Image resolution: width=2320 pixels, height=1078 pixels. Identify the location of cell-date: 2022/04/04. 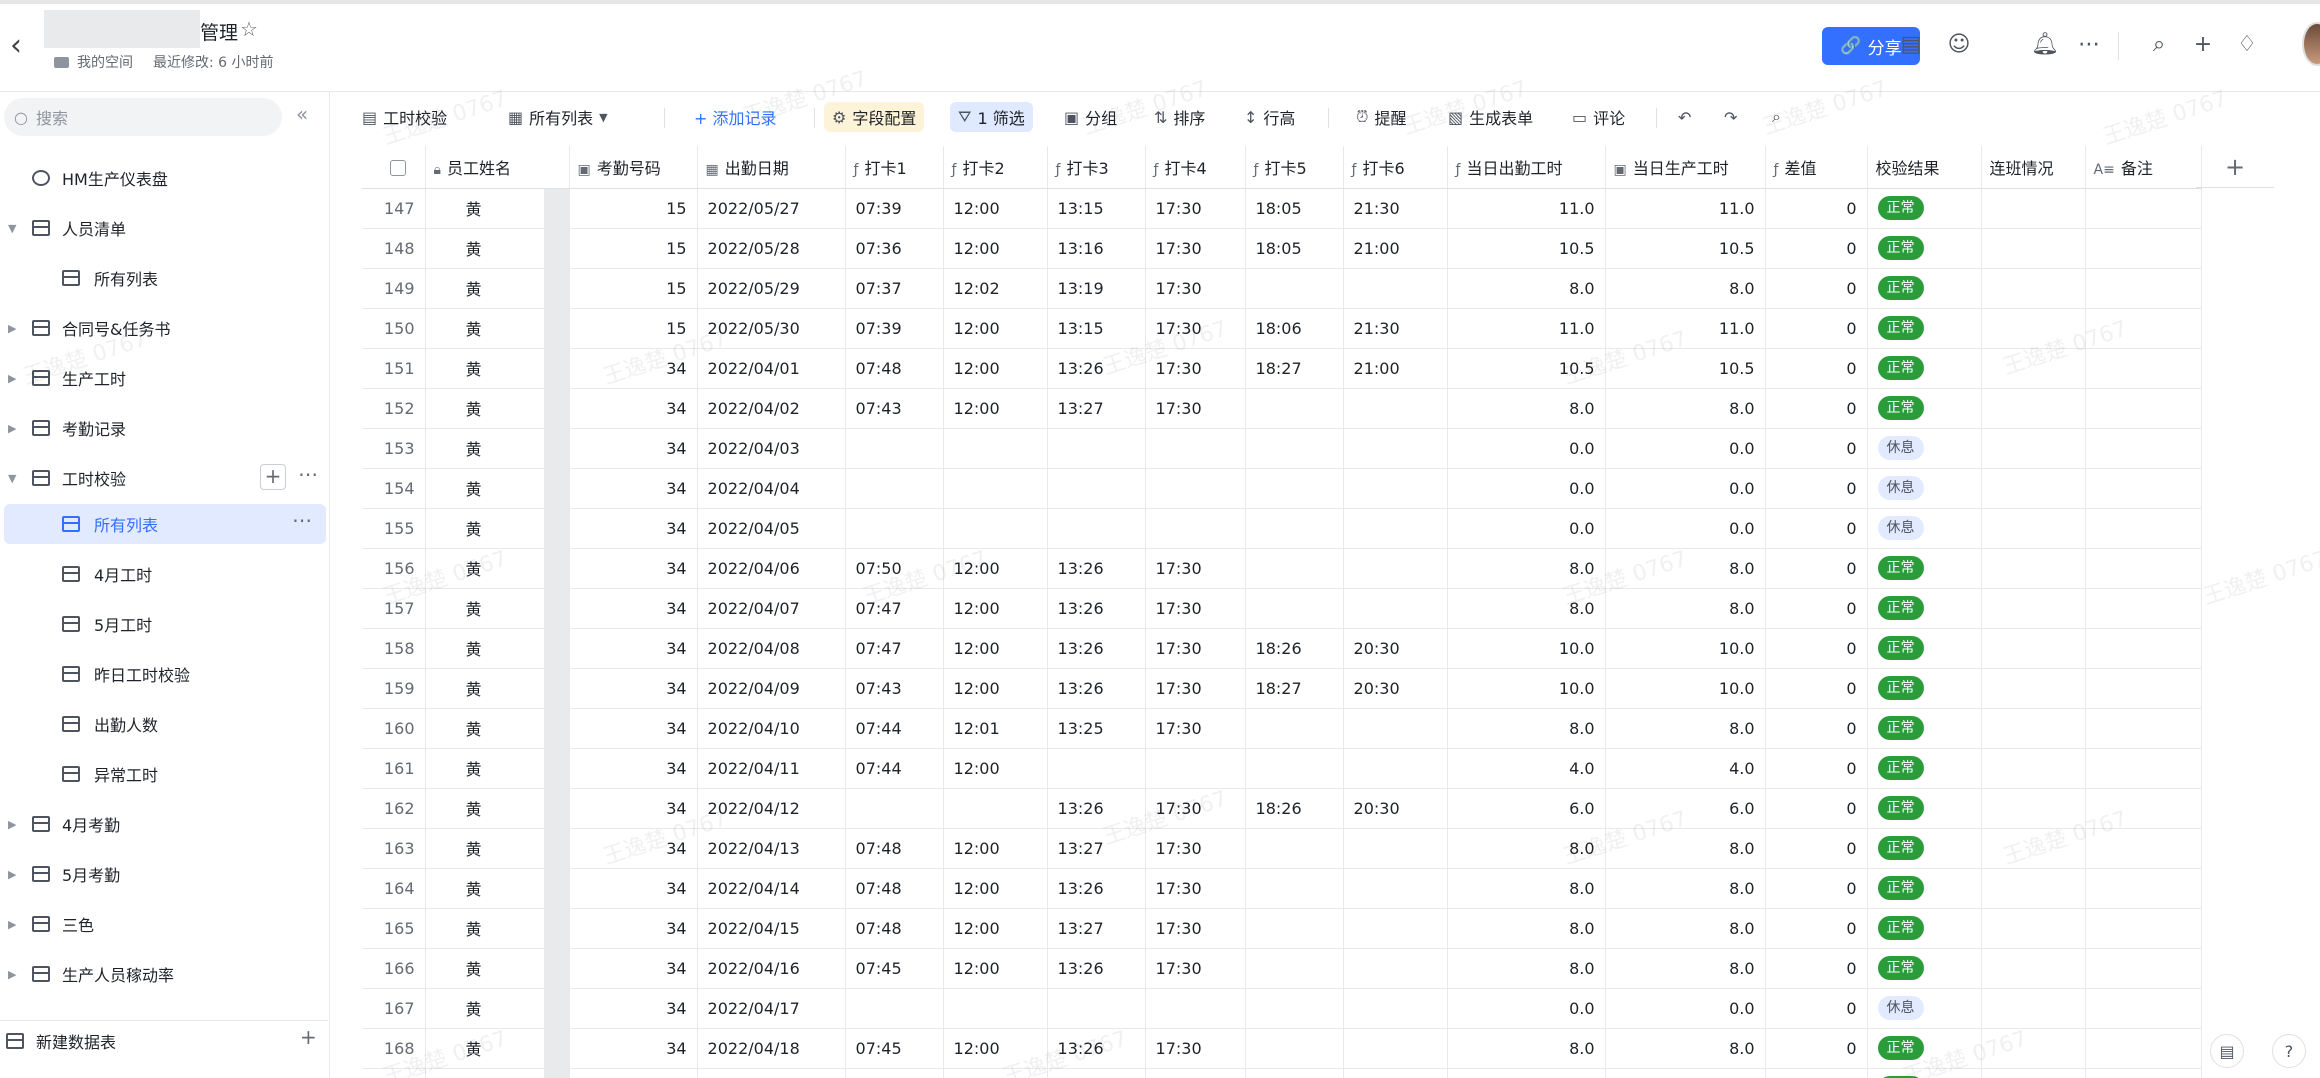
(771, 488).